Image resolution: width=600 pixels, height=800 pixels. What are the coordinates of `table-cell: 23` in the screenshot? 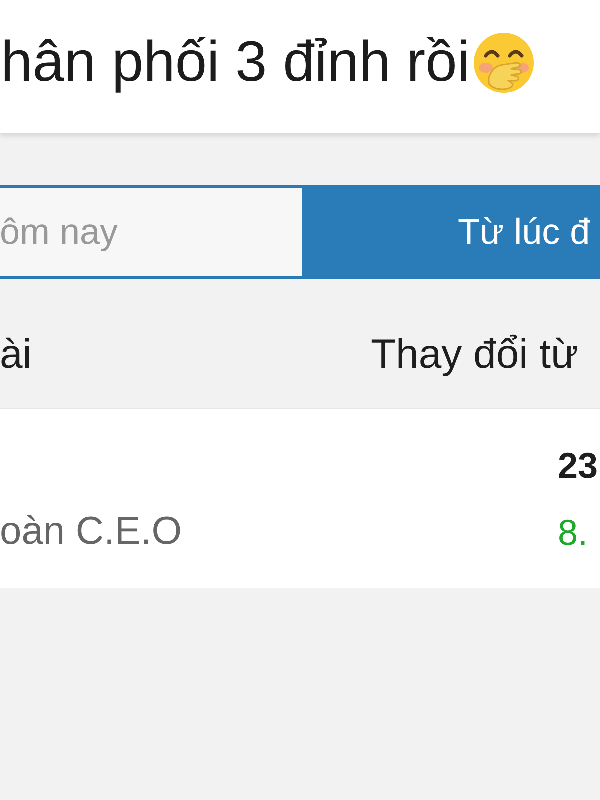 It's located at (578, 466).